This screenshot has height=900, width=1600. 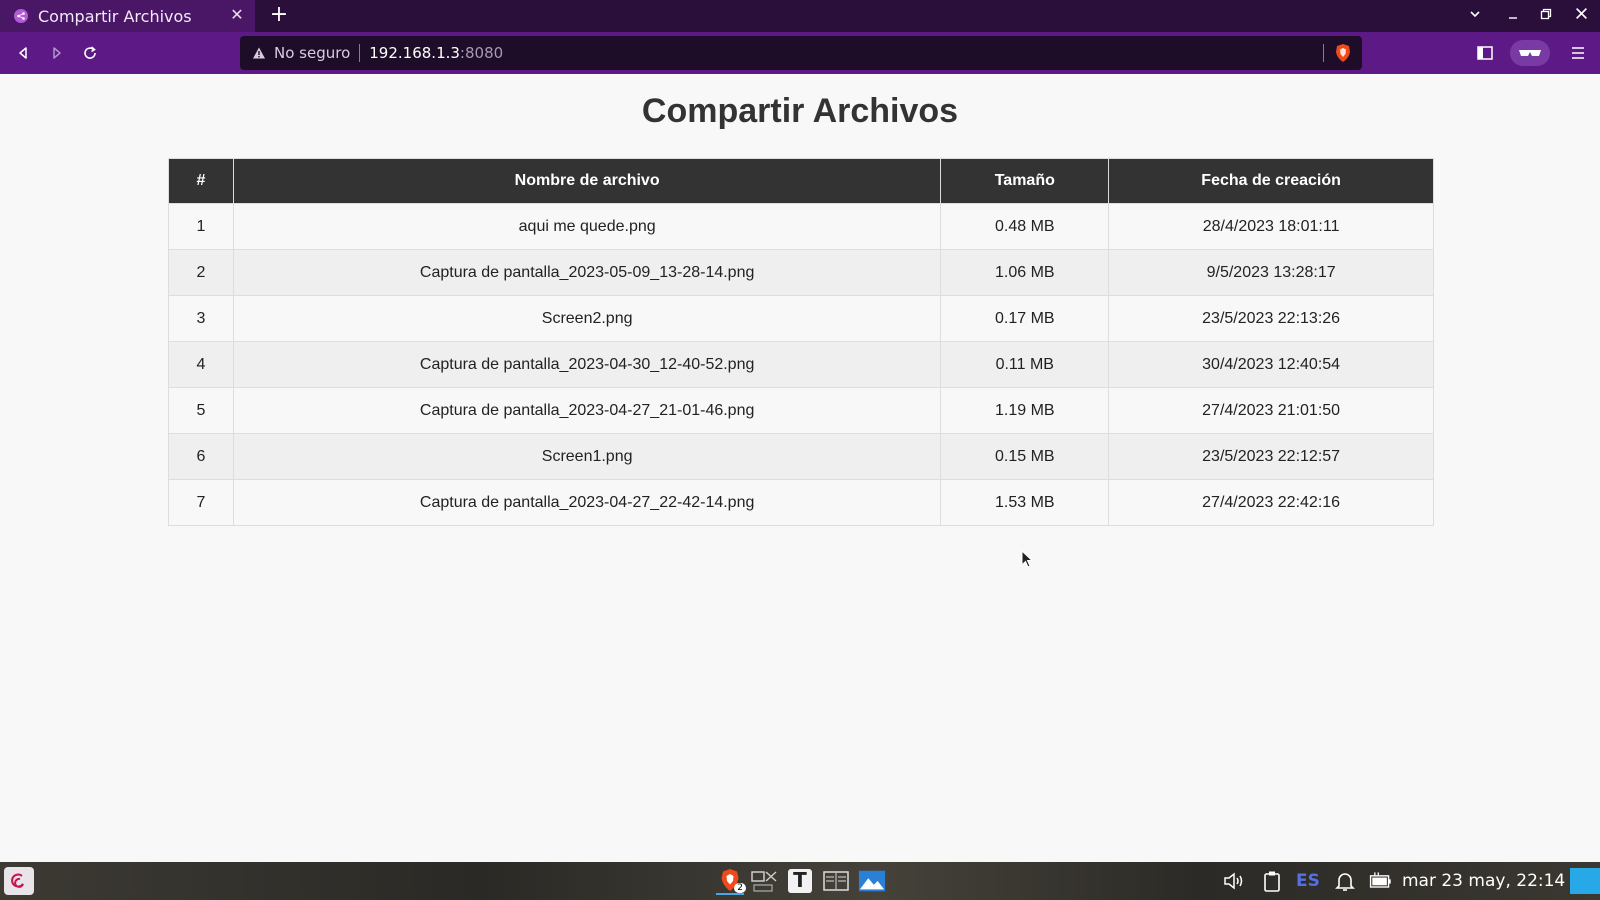 I want to click on minimize-icon, so click(x=1513, y=16).